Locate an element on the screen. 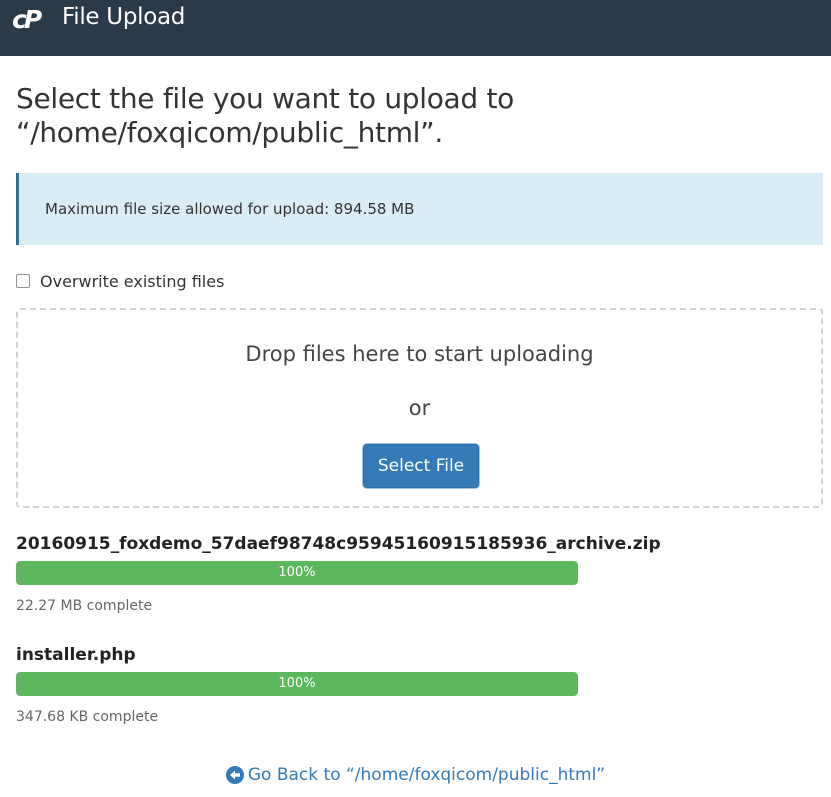 The height and width of the screenshot is (797, 831). upload-file-name: installer.php is located at coordinates (76, 655).